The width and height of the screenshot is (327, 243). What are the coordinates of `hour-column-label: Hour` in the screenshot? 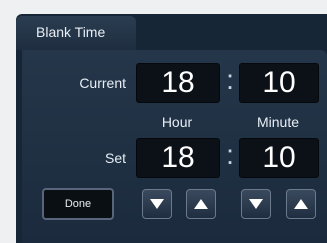 It's located at (177, 122).